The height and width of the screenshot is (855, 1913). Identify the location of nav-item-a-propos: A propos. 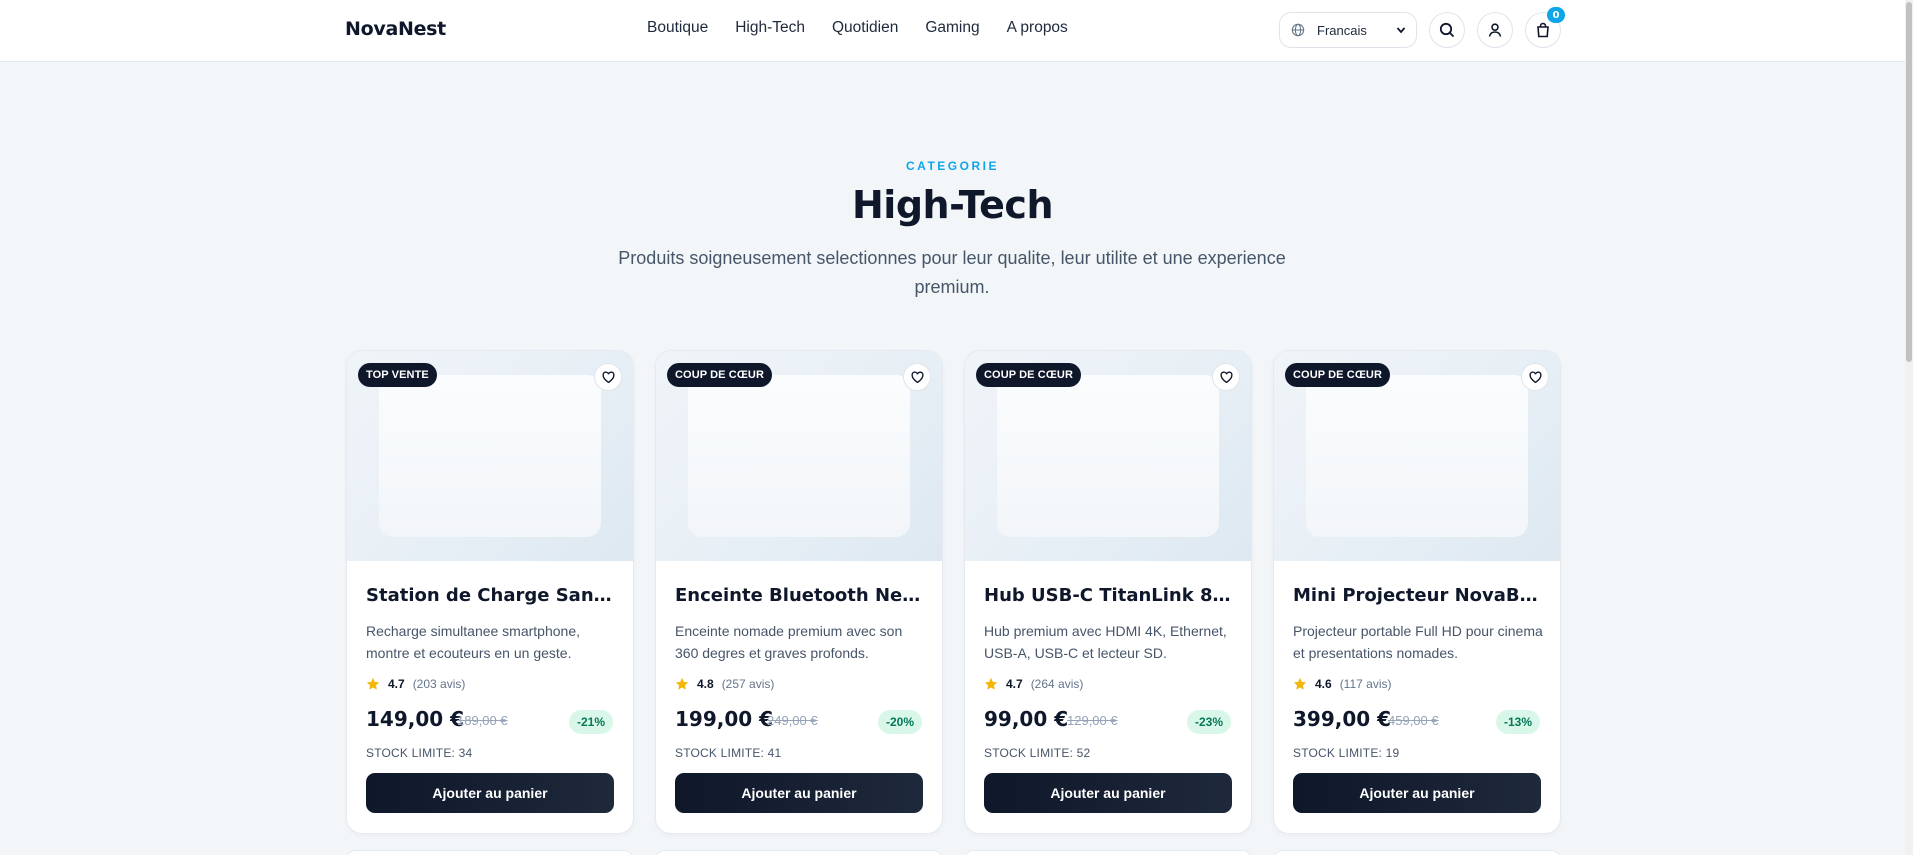
(1037, 28).